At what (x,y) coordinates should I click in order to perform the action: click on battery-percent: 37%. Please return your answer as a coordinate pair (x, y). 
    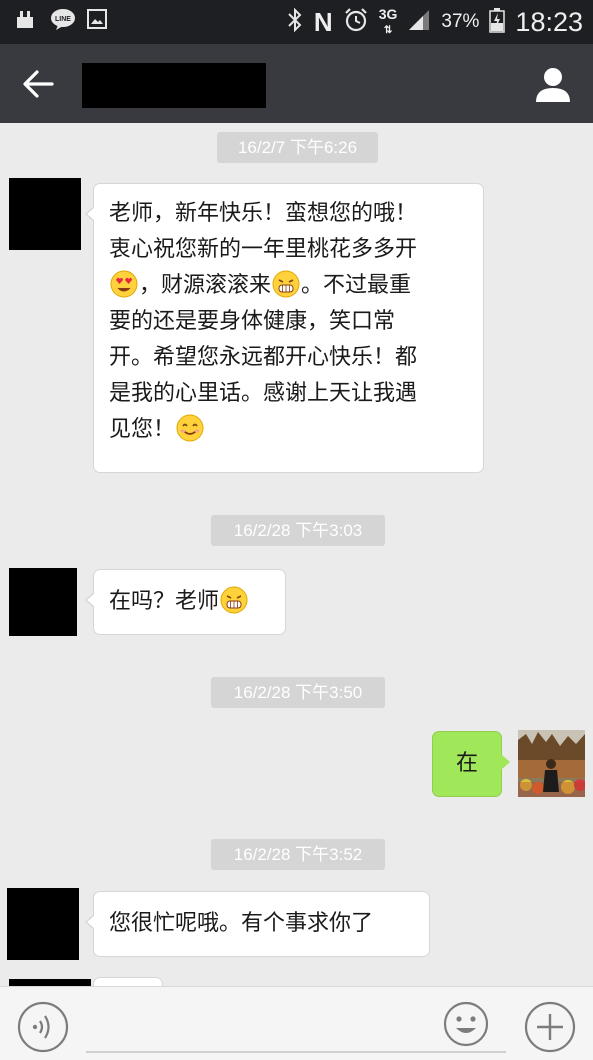
    Looking at the image, I should click on (460, 21).